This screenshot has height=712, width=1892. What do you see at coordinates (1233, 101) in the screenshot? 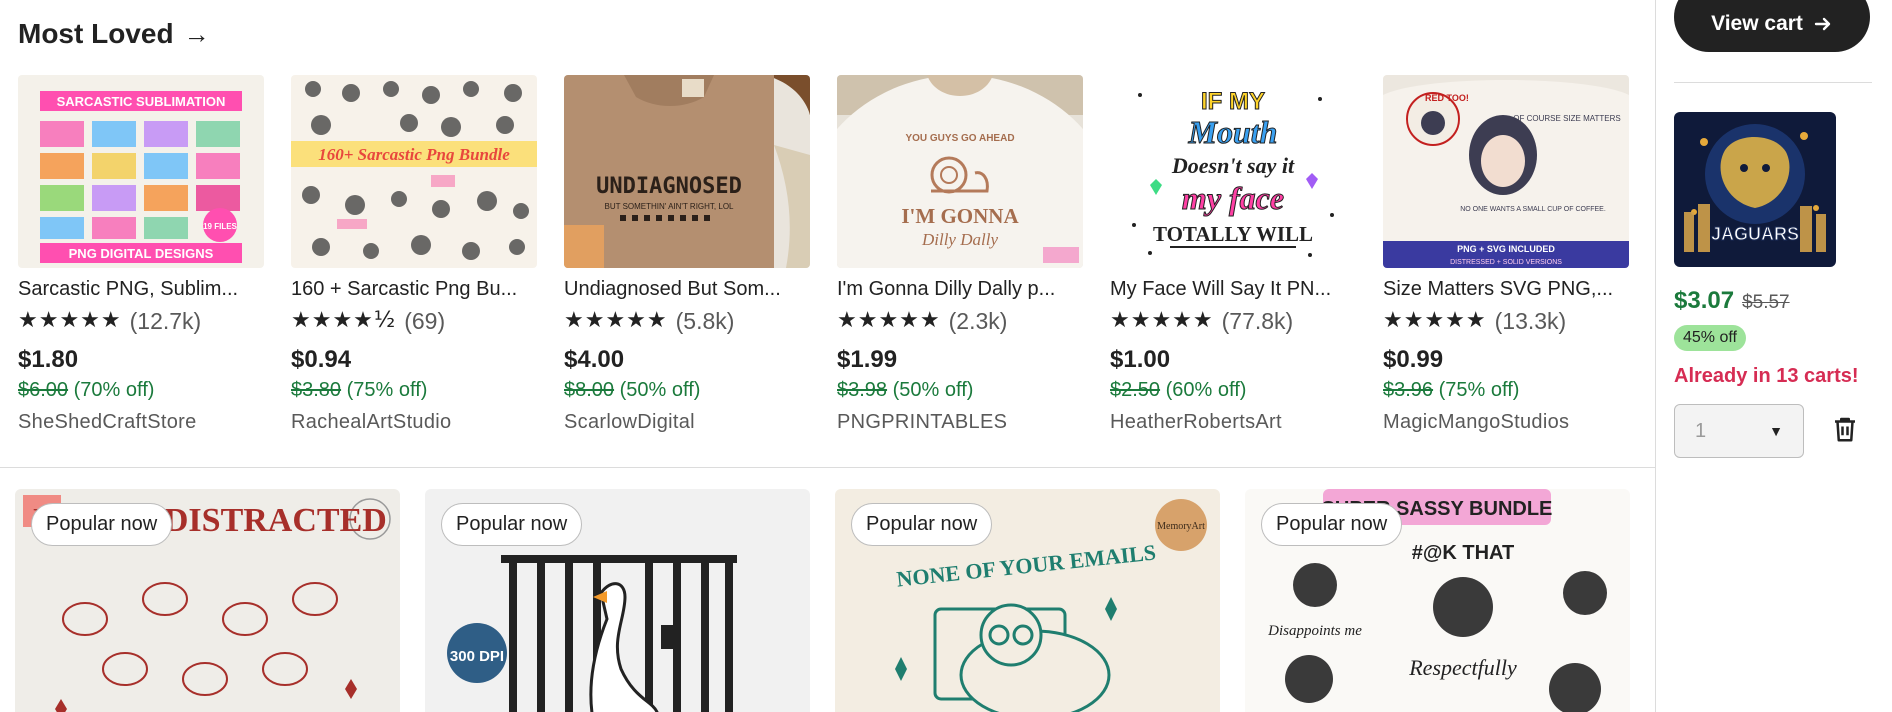
I see `svg-text: IF MY` at bounding box center [1233, 101].